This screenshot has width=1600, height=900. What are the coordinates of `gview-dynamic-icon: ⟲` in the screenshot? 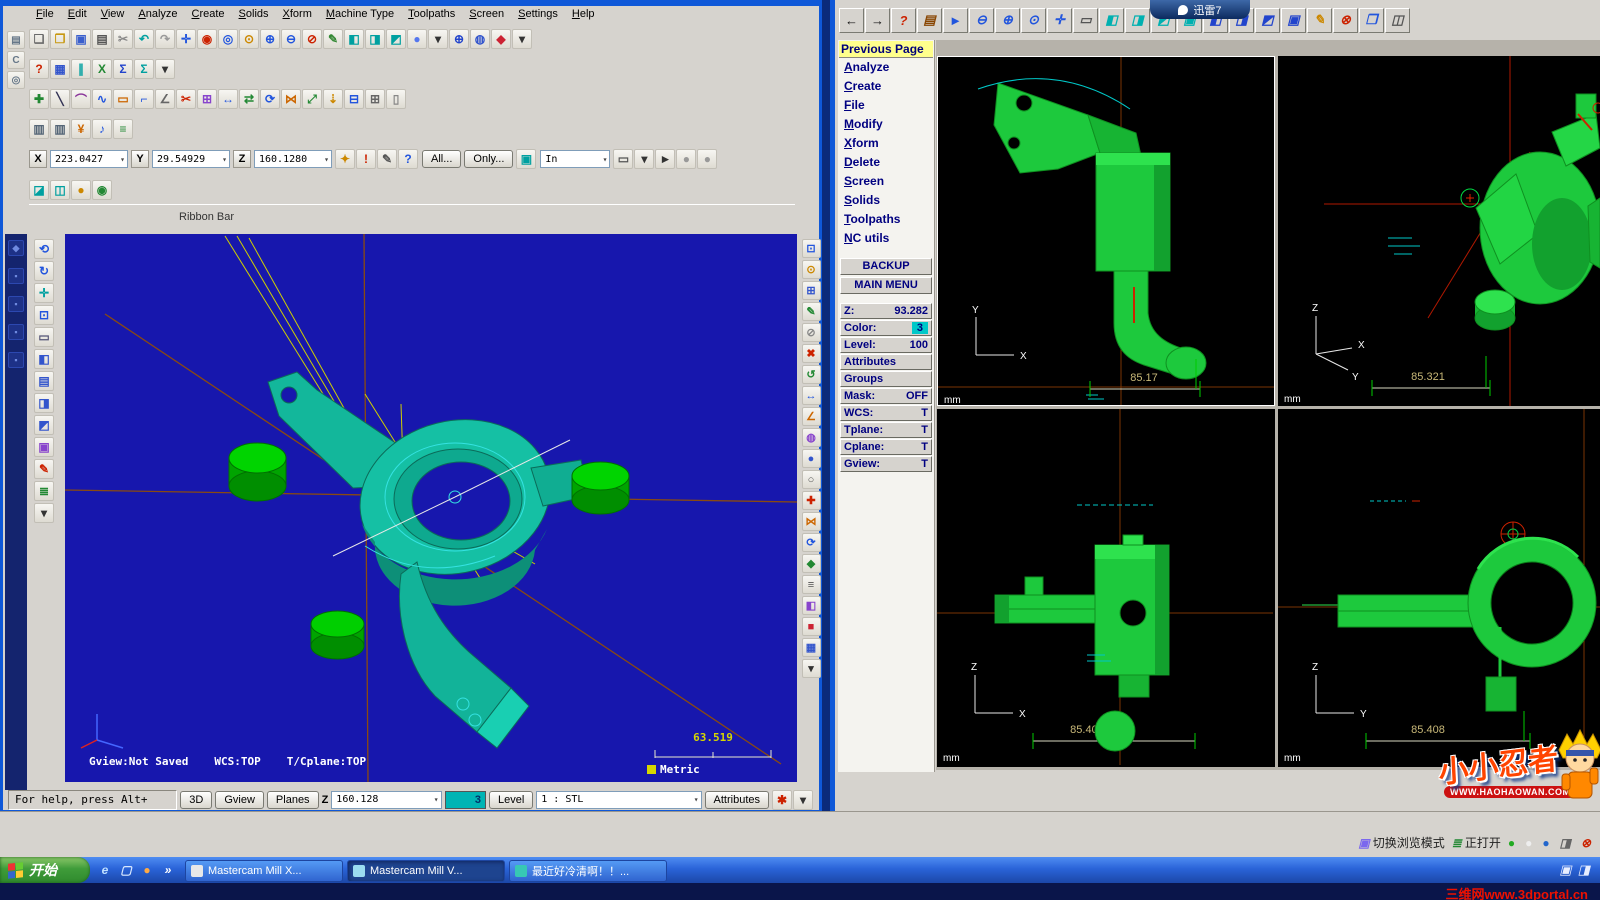 It's located at (44, 249).